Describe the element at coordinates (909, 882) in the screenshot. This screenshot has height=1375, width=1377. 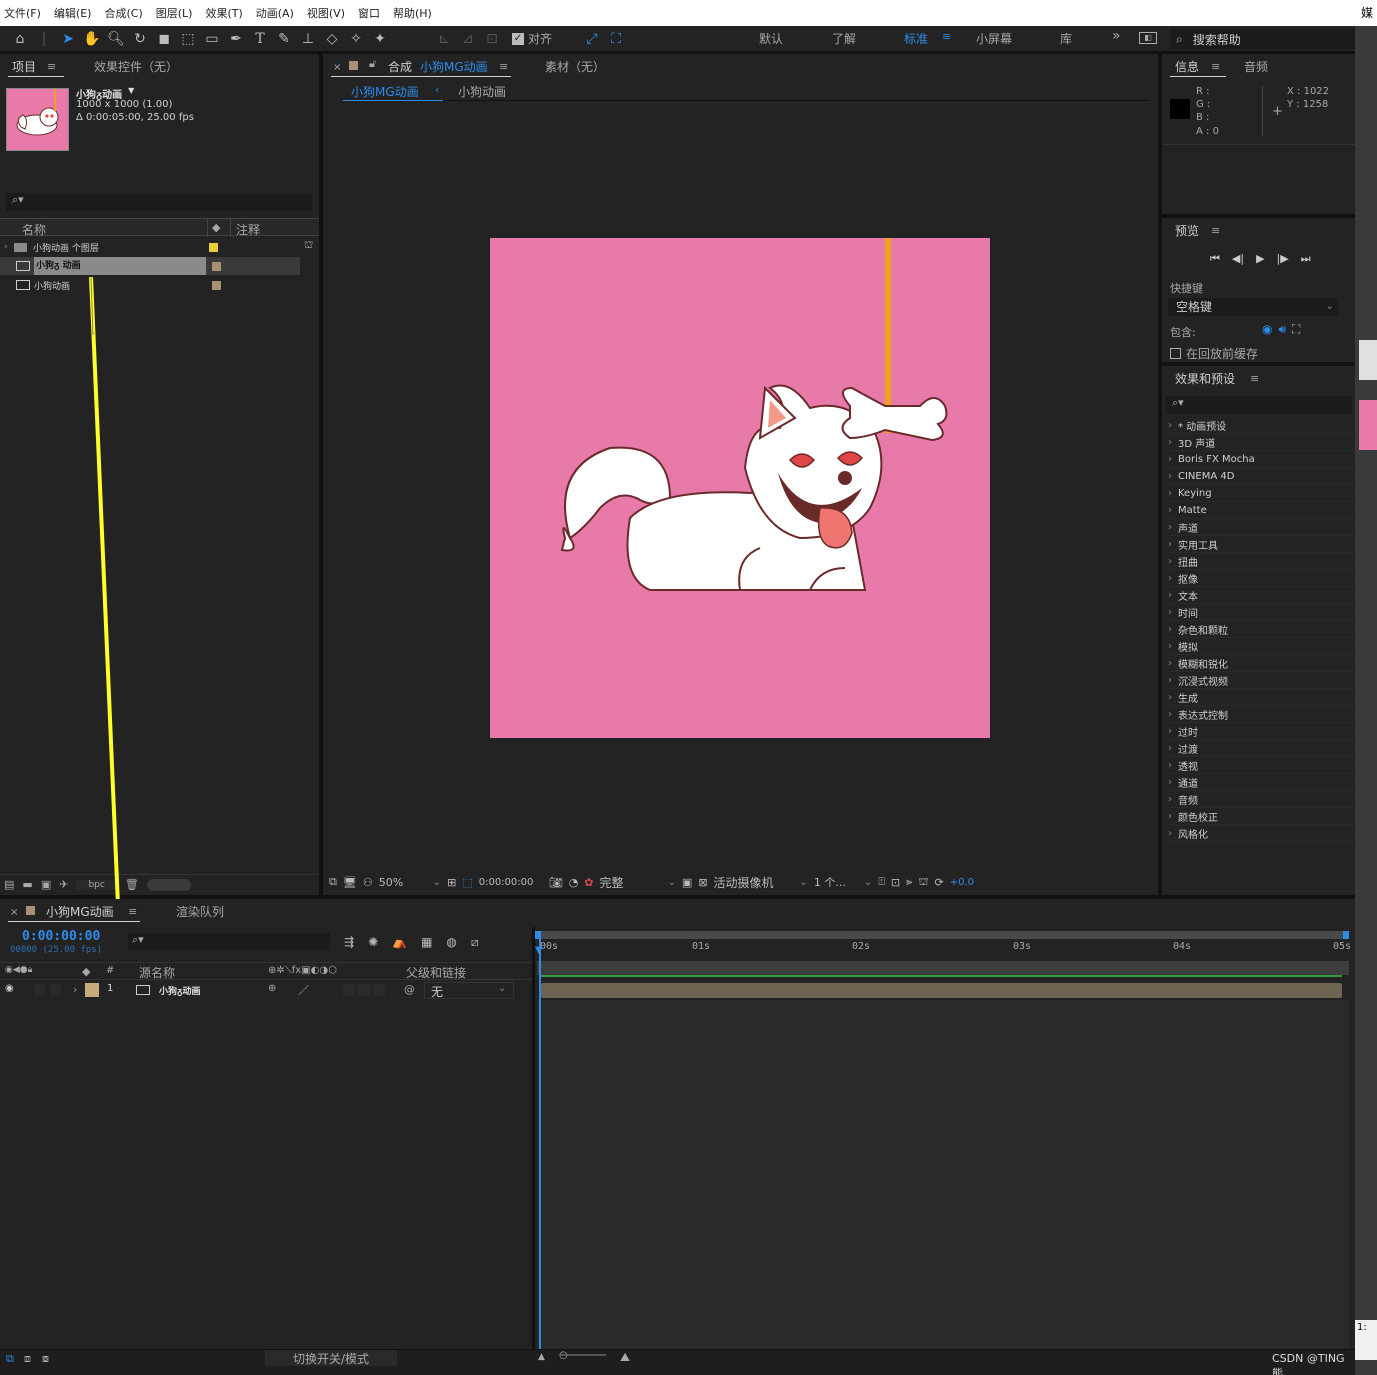
I see `timeline-link-icon: ⫸` at that location.